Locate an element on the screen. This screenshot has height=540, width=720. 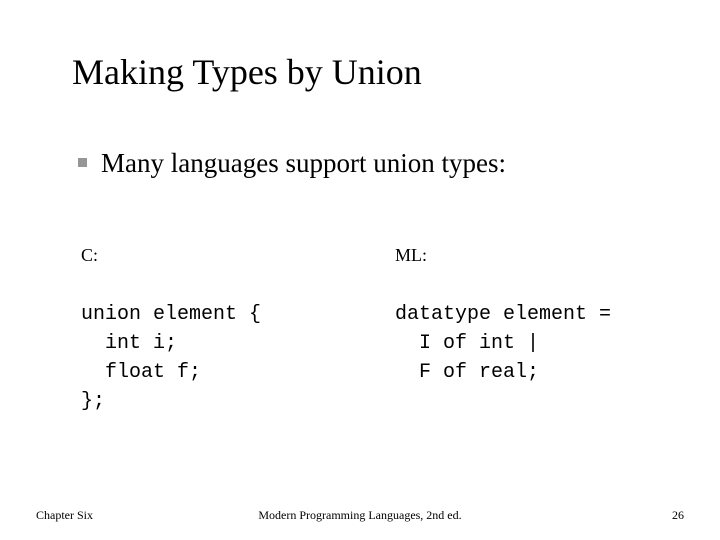
footer-page-number: 26 is located at coordinates (678, 515).